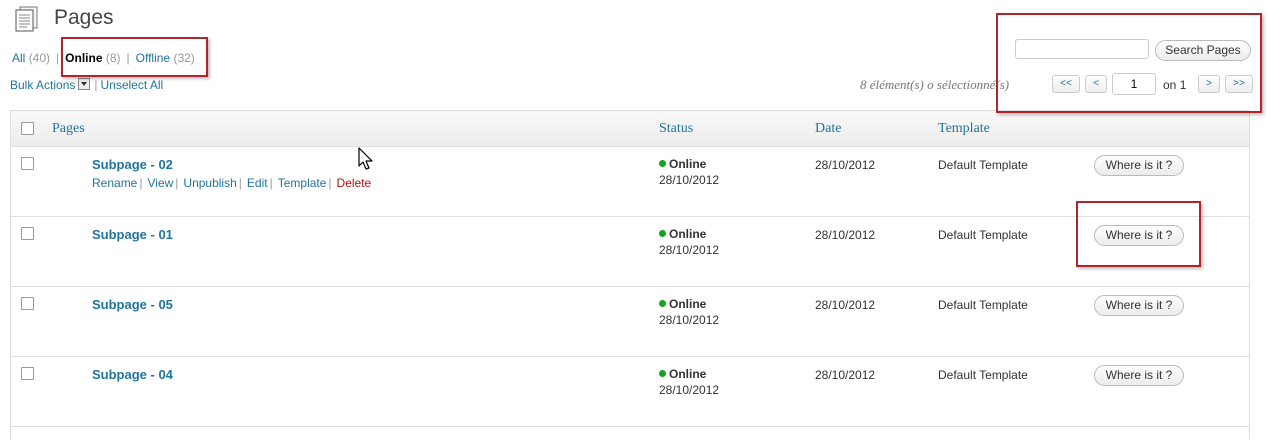 This screenshot has width=1270, height=440. I want to click on page-title-link: Subpage - 04, so click(132, 374).